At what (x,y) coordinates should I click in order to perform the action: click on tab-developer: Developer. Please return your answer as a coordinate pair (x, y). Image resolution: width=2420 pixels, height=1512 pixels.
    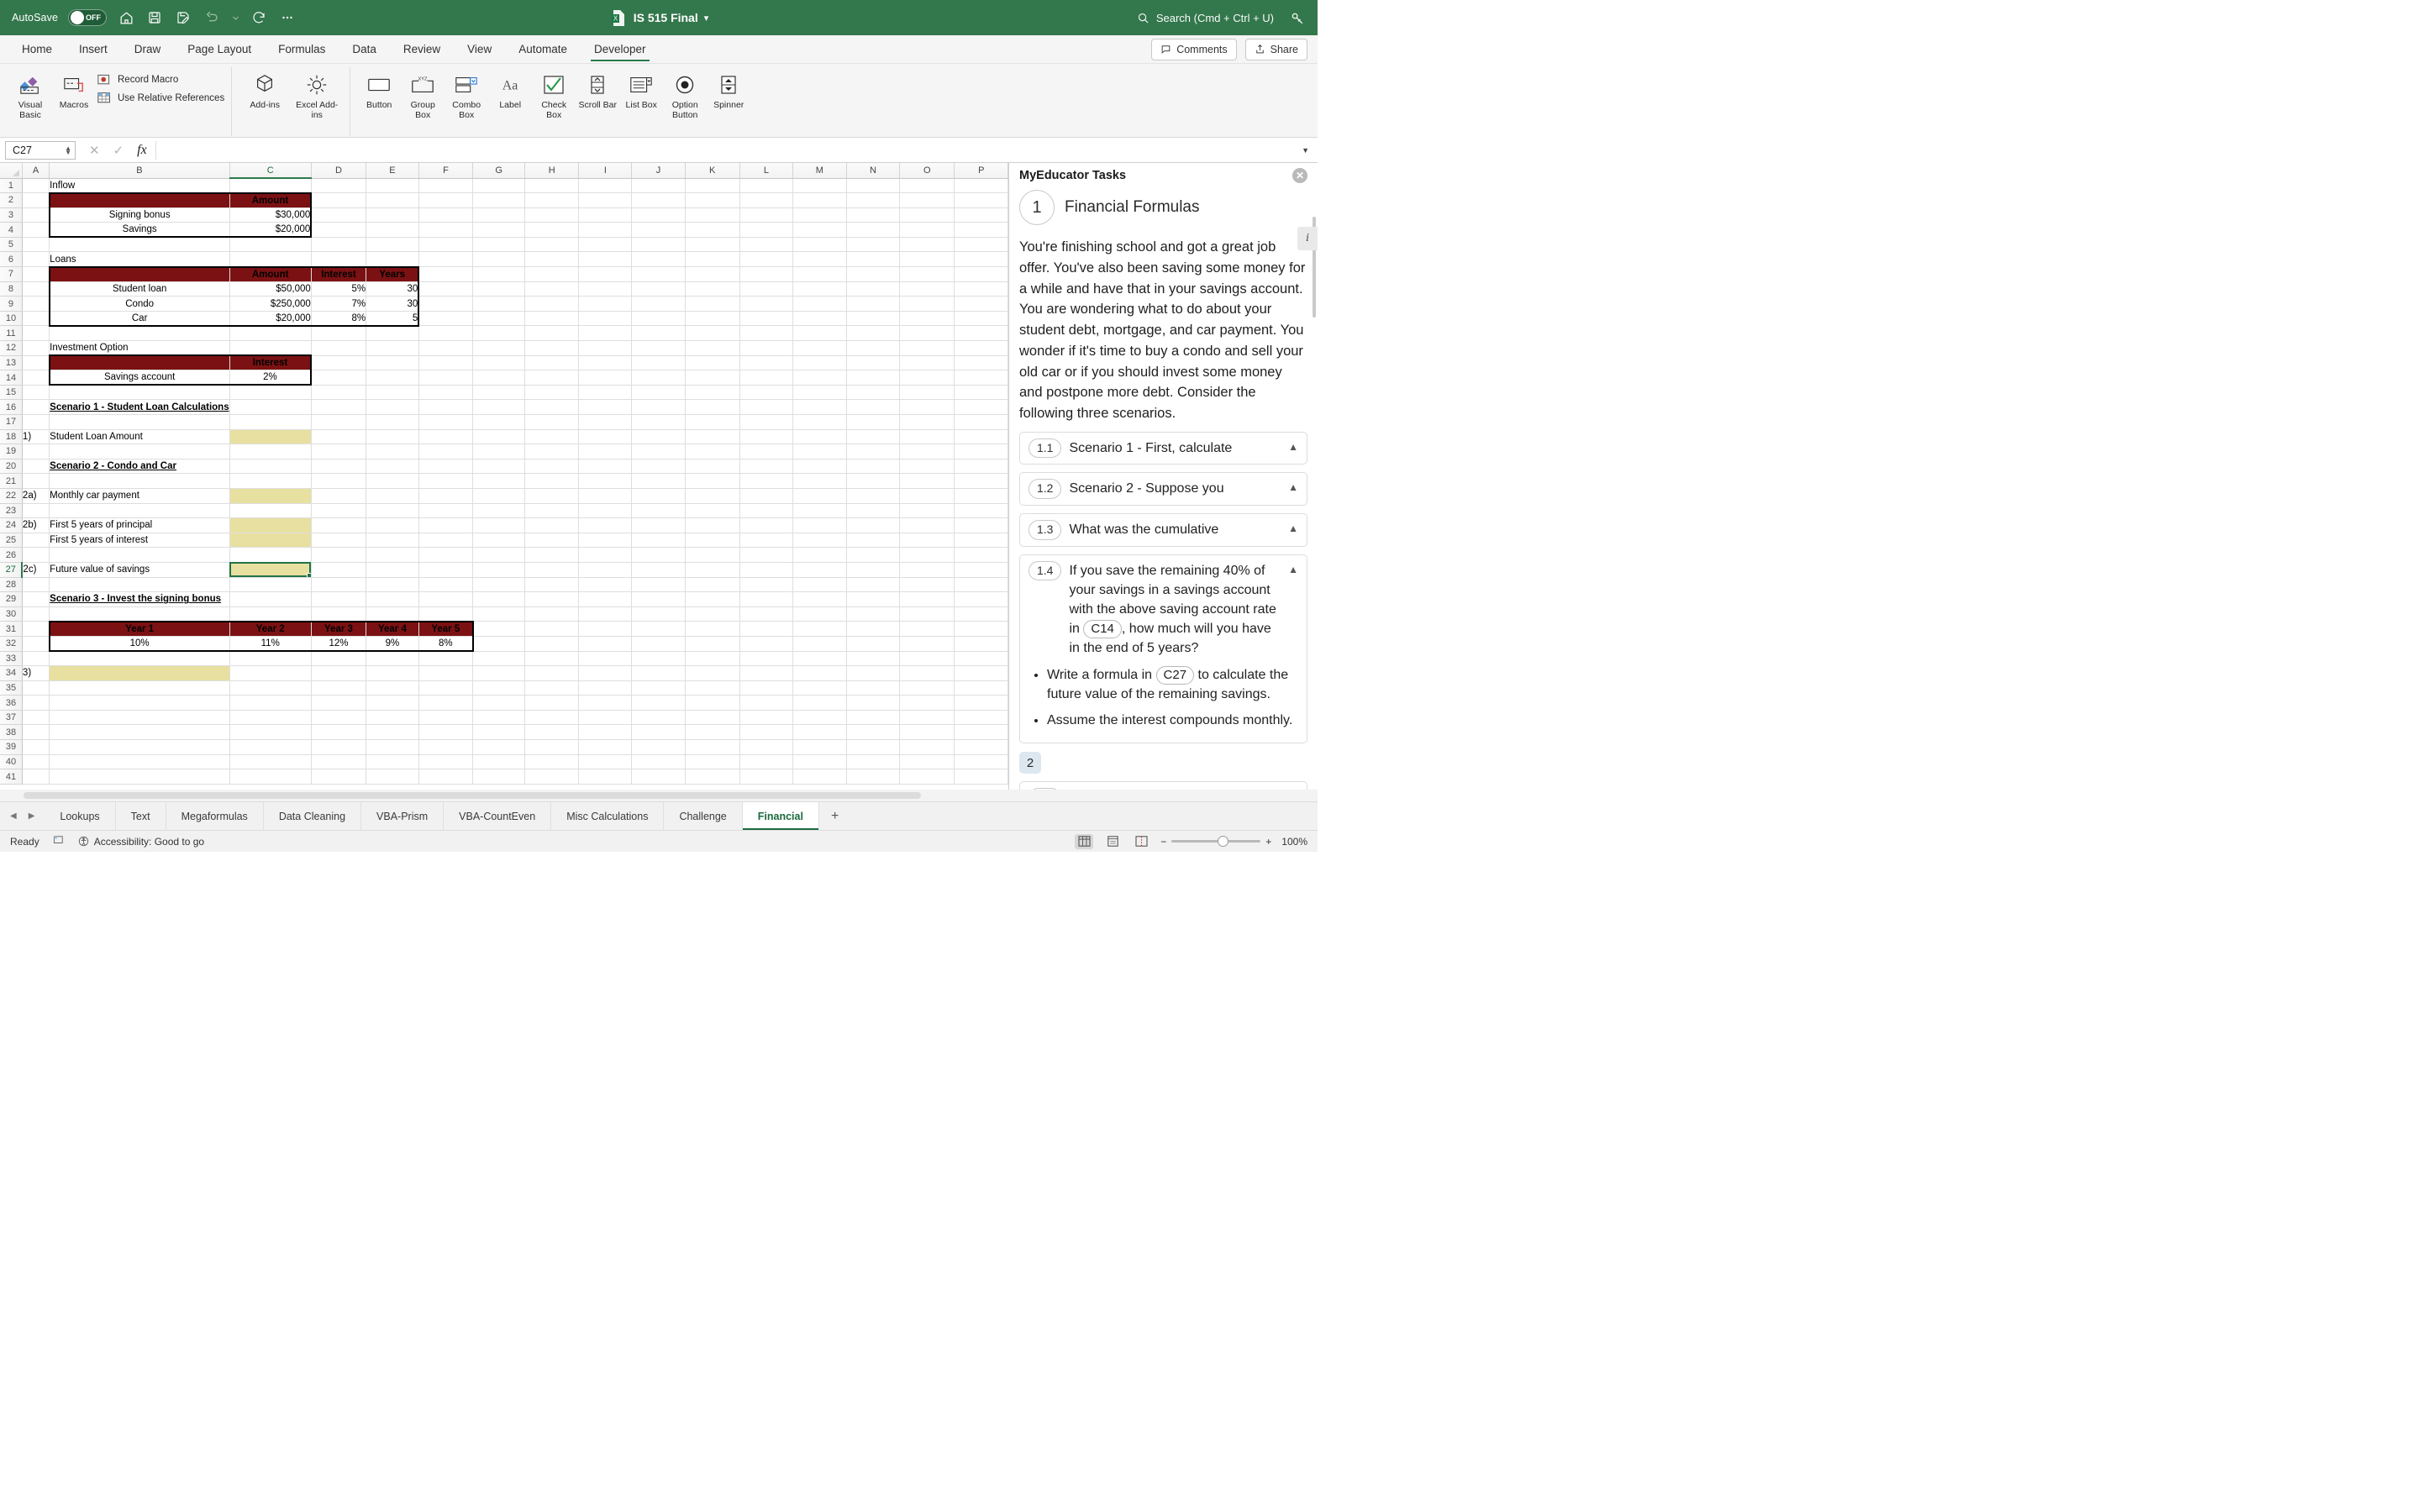
    Looking at the image, I should click on (620, 49).